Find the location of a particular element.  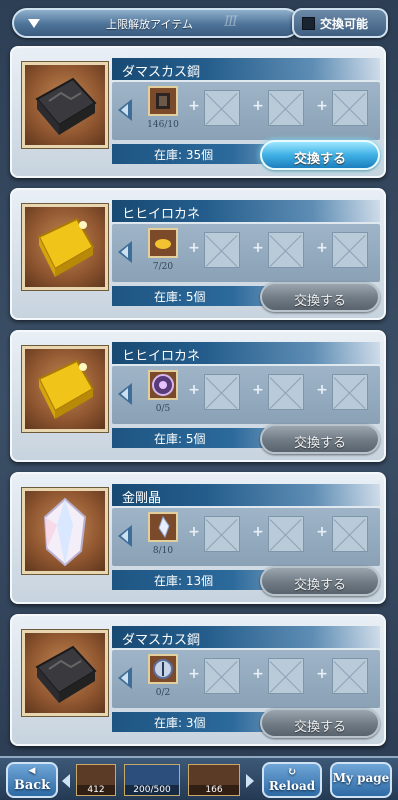

crystal-shard-icon is located at coordinates (163, 527).